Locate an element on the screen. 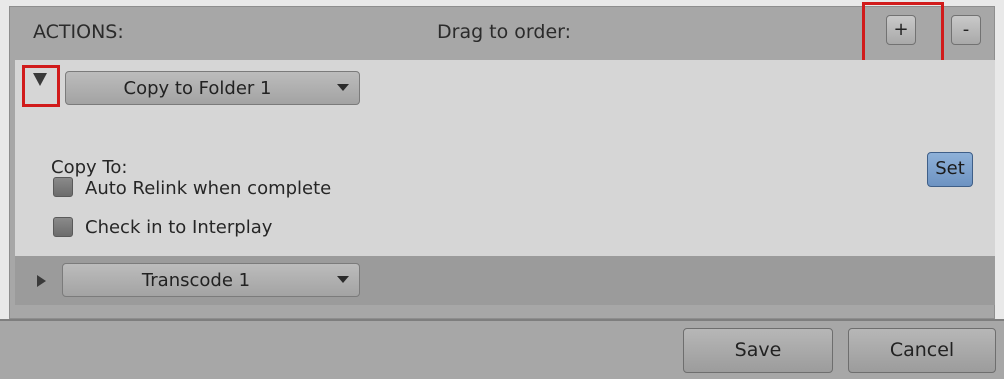  cancel-button: Cancel is located at coordinates (922, 350).